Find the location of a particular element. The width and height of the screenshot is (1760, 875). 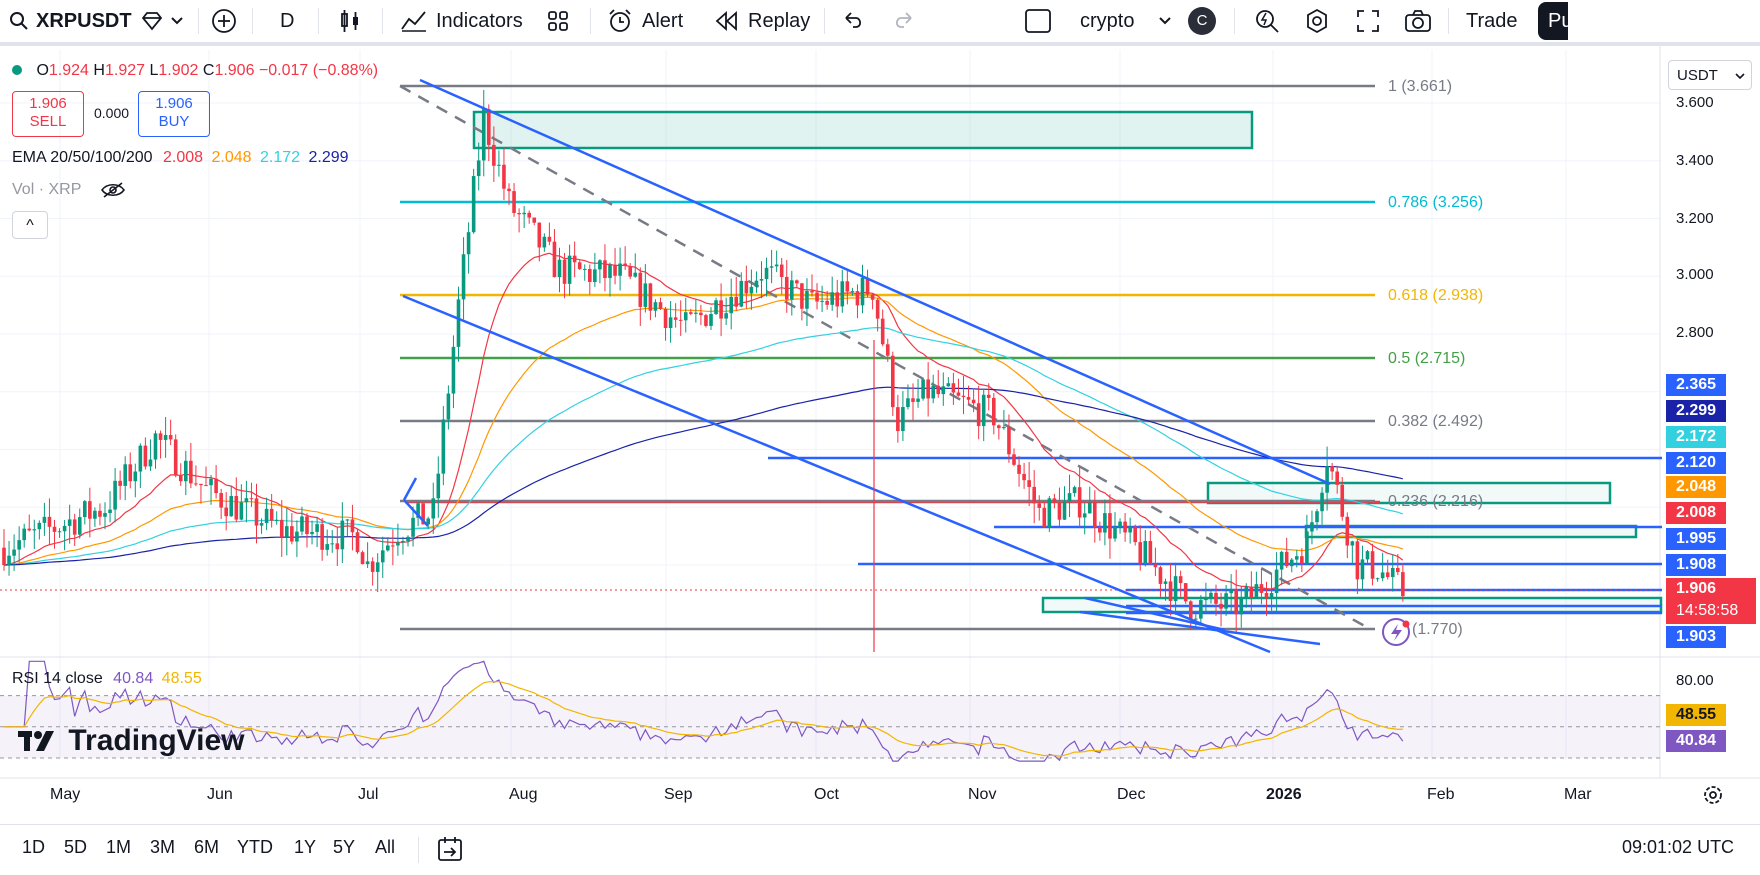

fullscreen-button is located at coordinates (1368, 21).